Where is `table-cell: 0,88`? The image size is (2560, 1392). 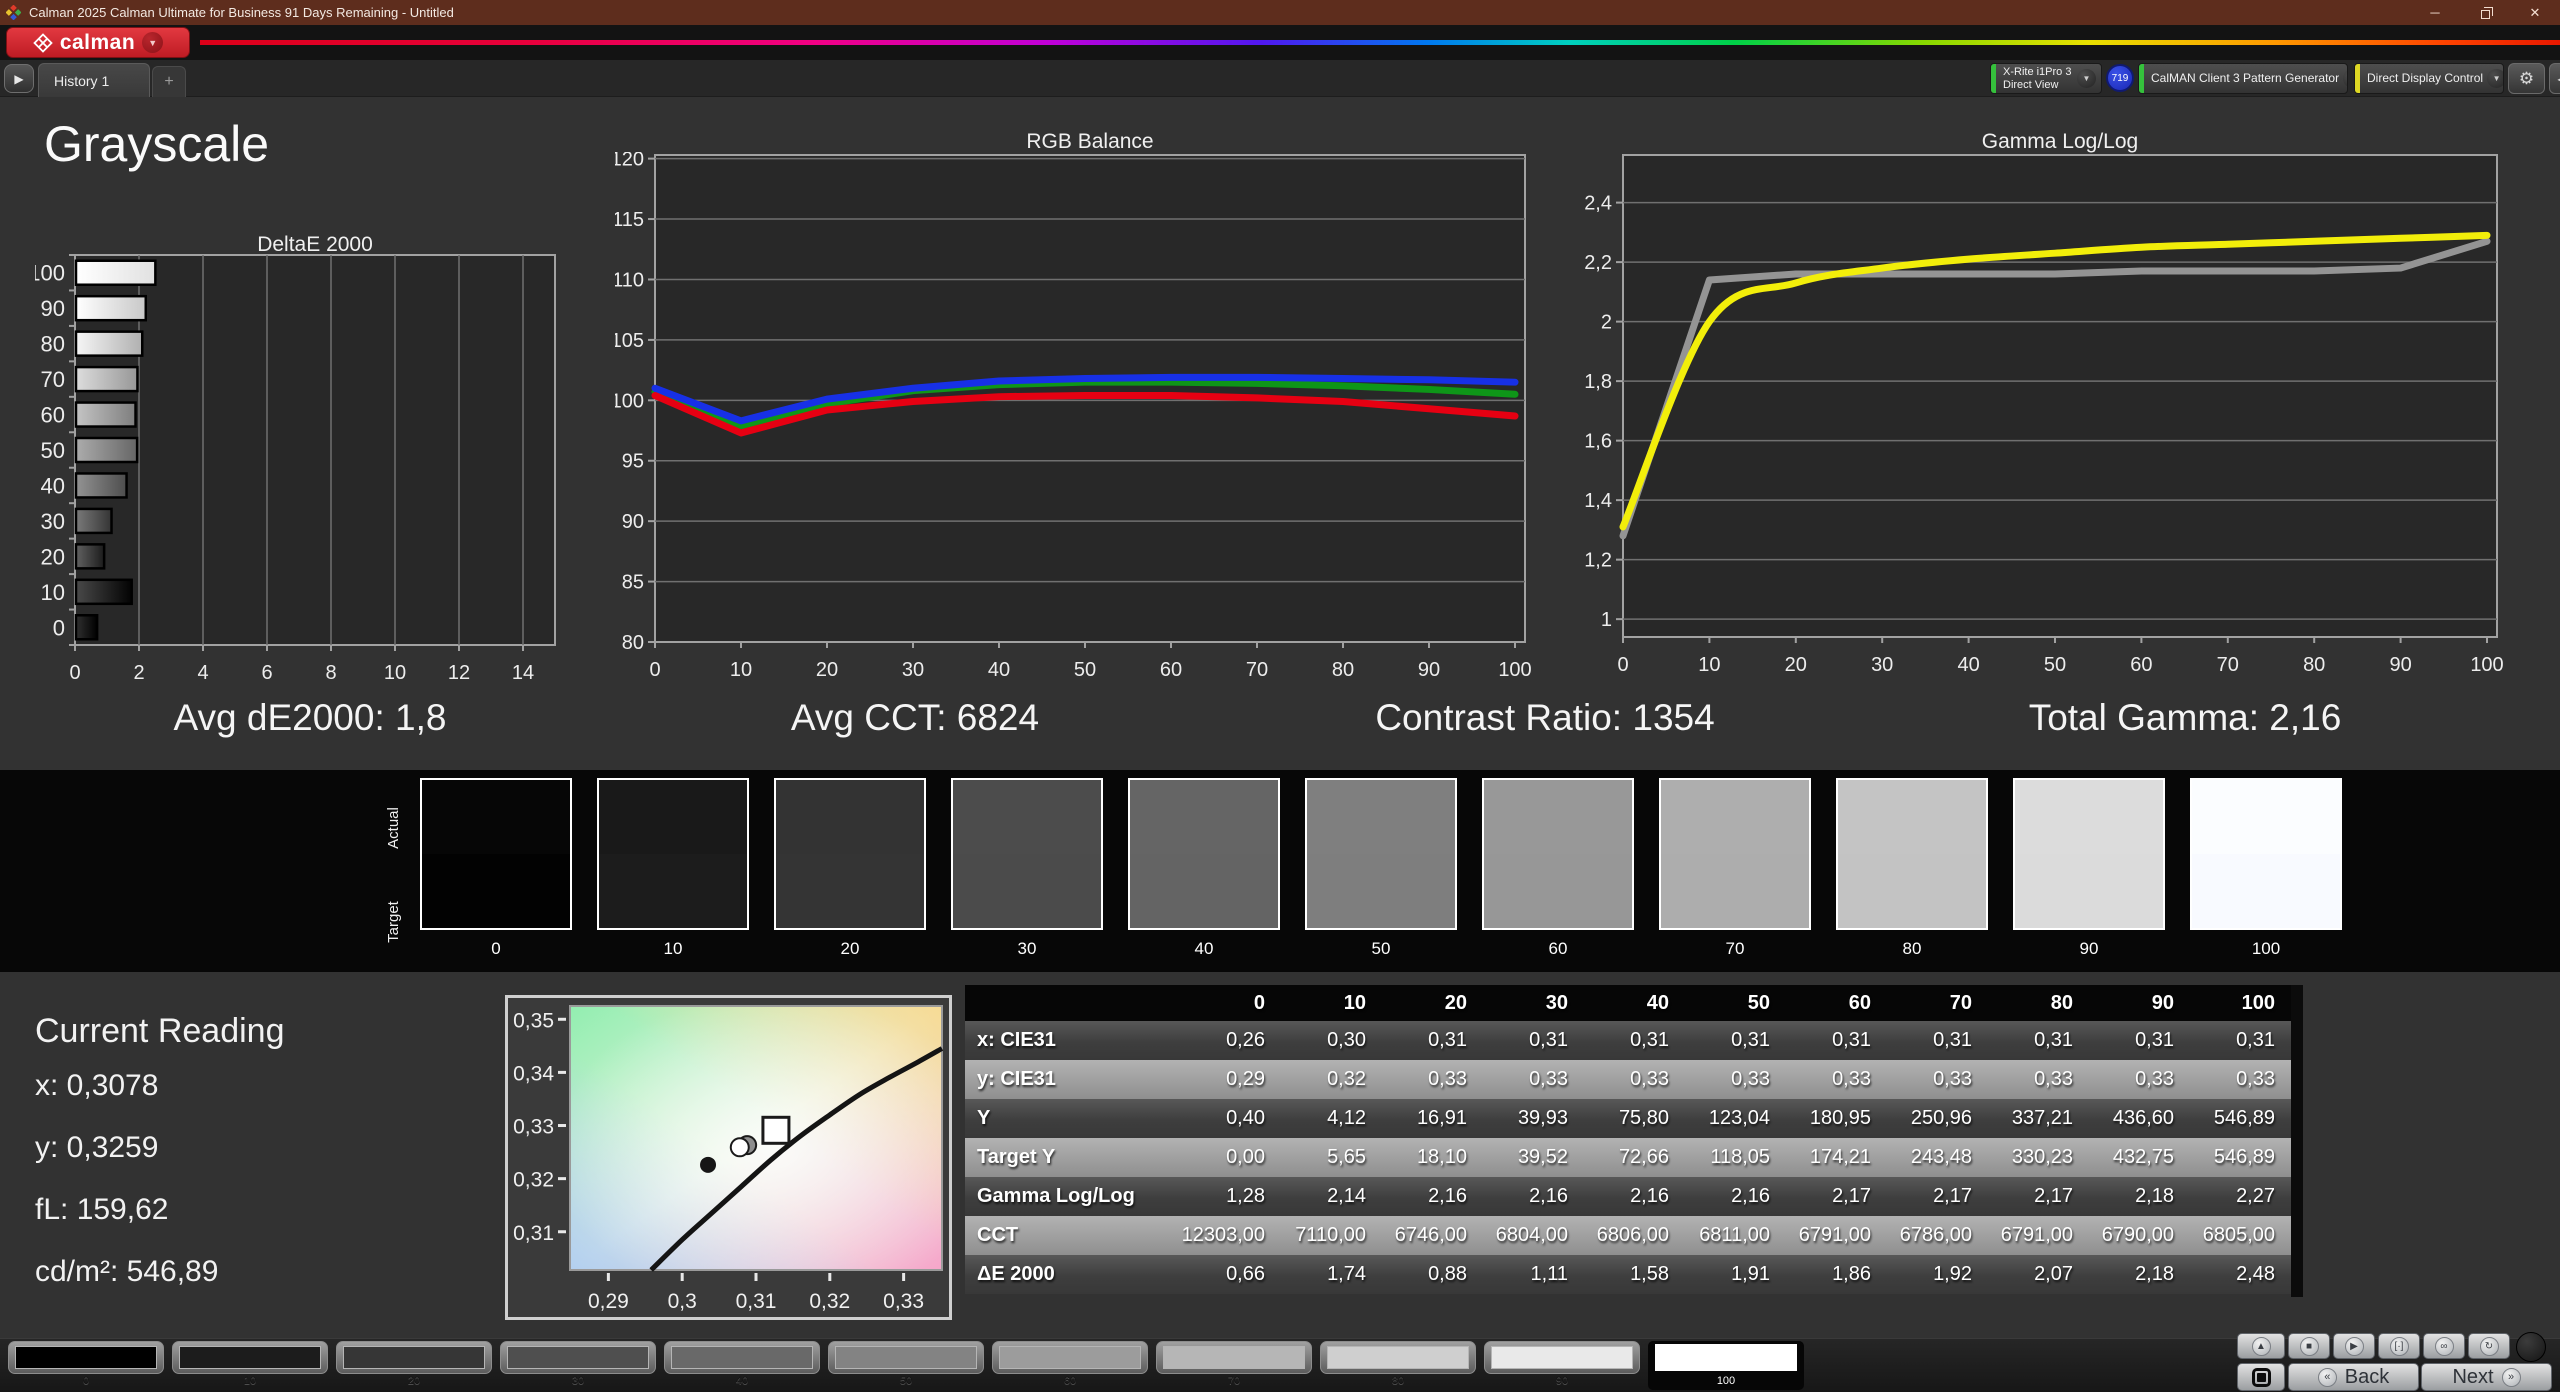
table-cell: 0,88 is located at coordinates (1447, 1274).